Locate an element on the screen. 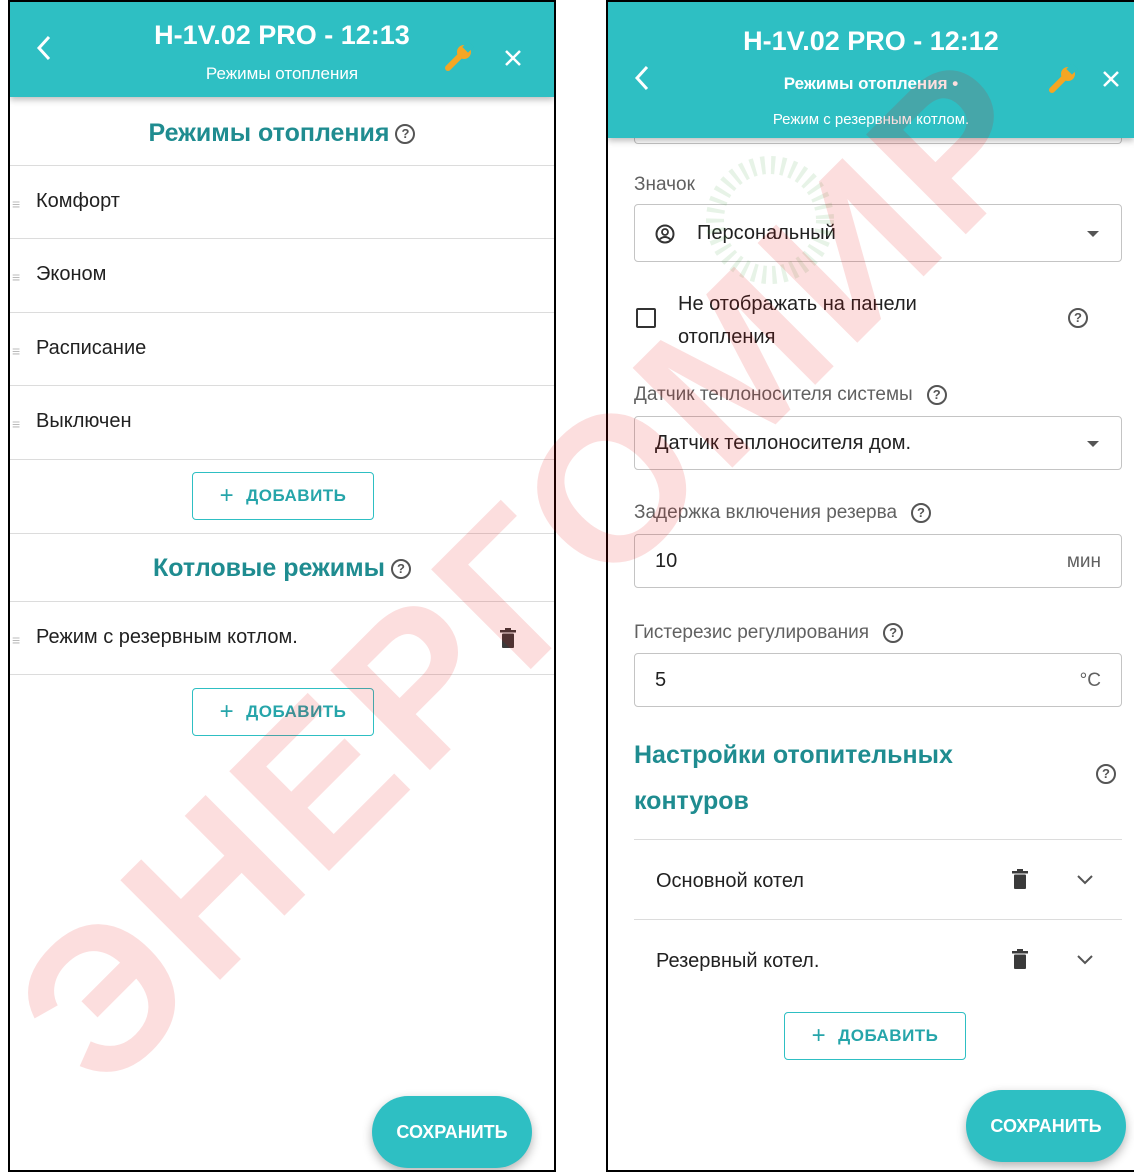  list-item-label: Эконом is located at coordinates (71, 274).